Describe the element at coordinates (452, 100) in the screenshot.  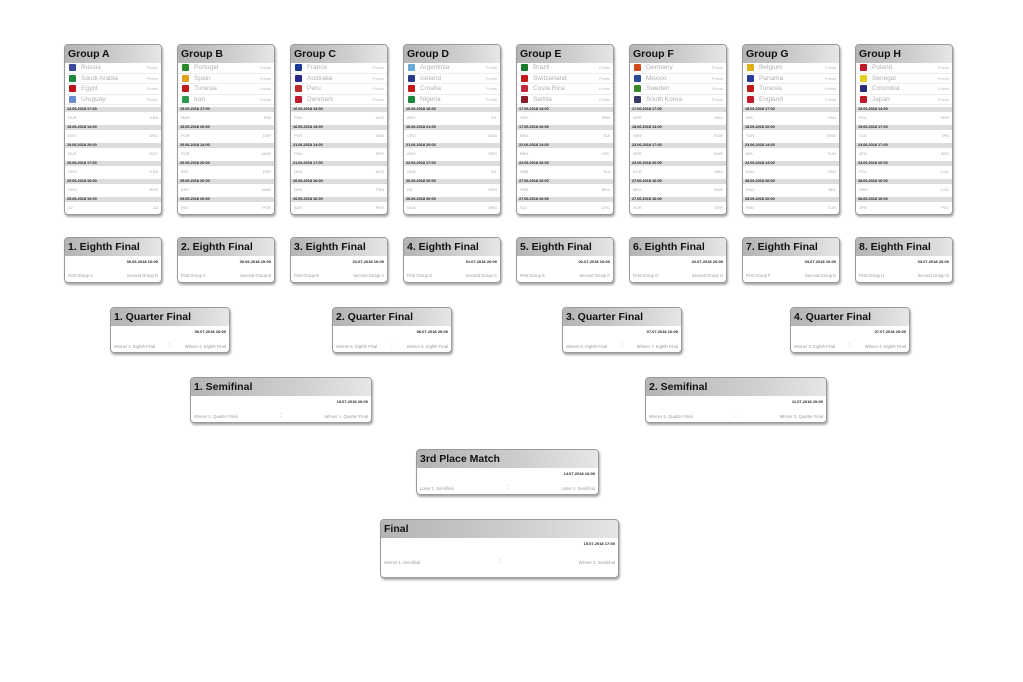
I see `team-row: Nigeria Points` at that location.